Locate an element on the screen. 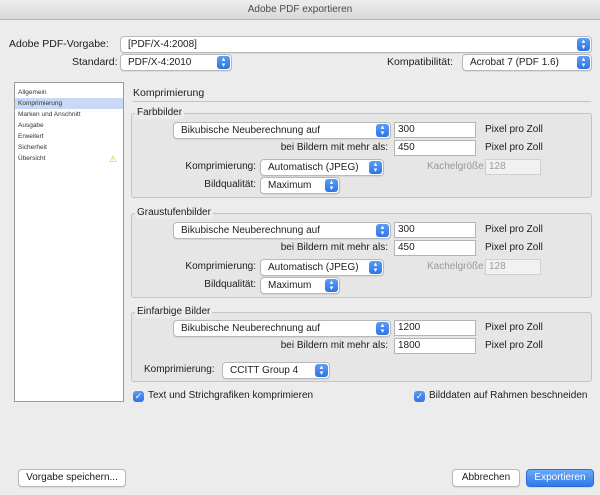  sidebar-item-komprimierung: Komprimierung is located at coordinates (69, 103).